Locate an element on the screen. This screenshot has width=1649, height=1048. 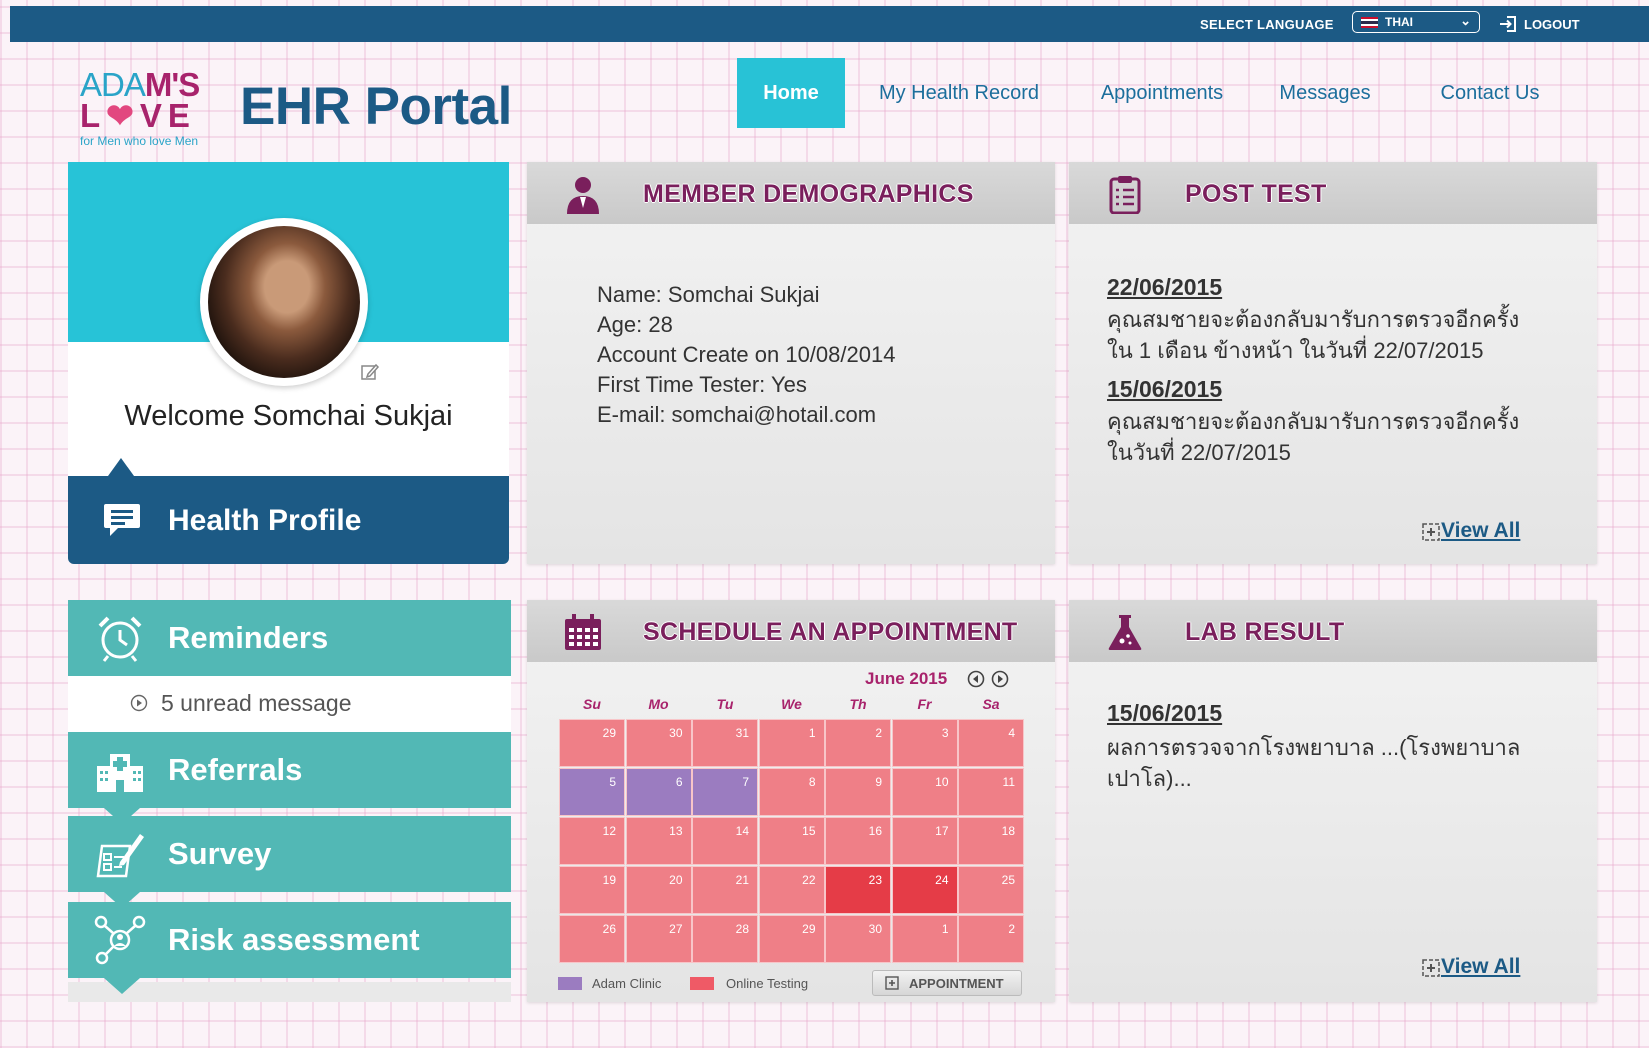
nav-messages: Messages is located at coordinates (1325, 93).